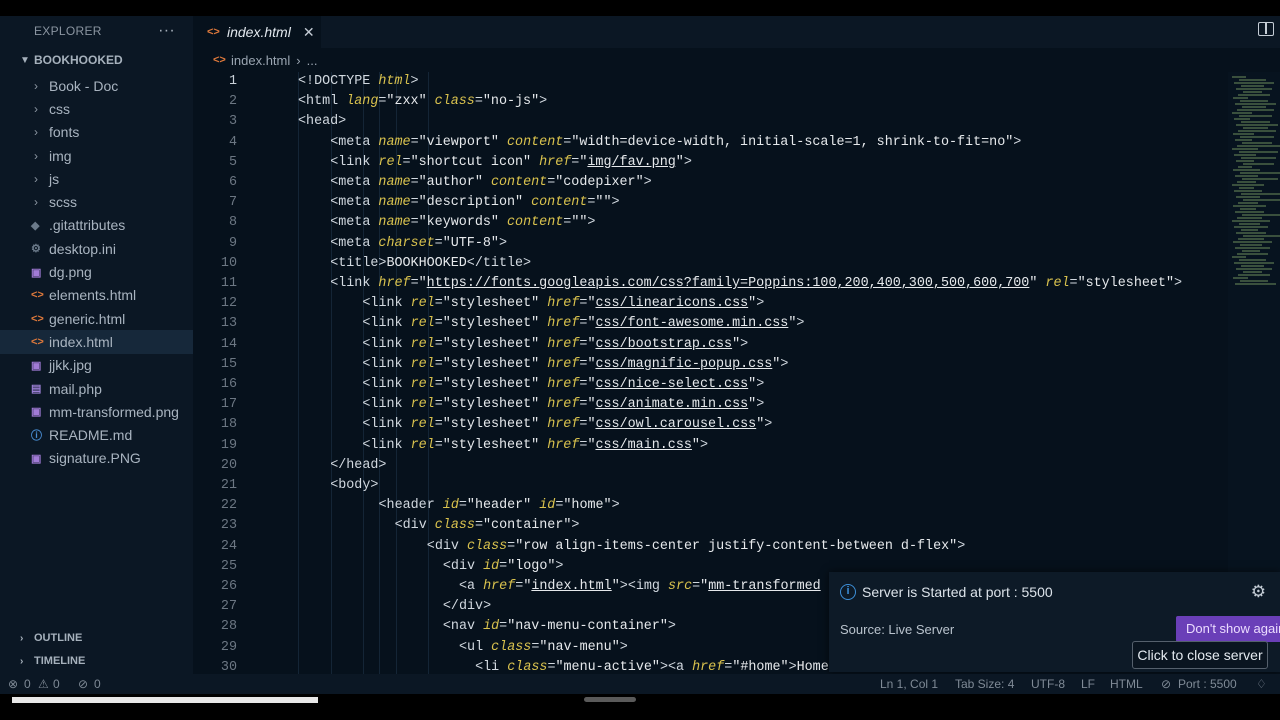 This screenshot has width=1280, height=720. Describe the element at coordinates (358, 465) in the screenshot. I see `code-token: </head>` at that location.